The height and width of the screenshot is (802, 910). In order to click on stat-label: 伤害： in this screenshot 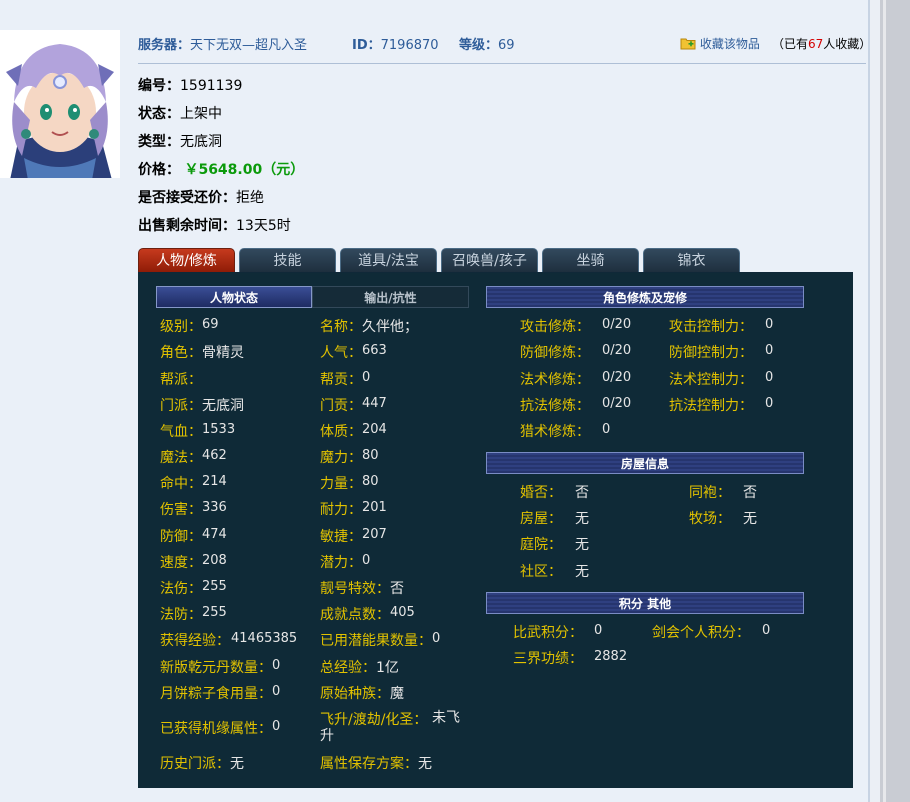, I will do `click(181, 510)`.